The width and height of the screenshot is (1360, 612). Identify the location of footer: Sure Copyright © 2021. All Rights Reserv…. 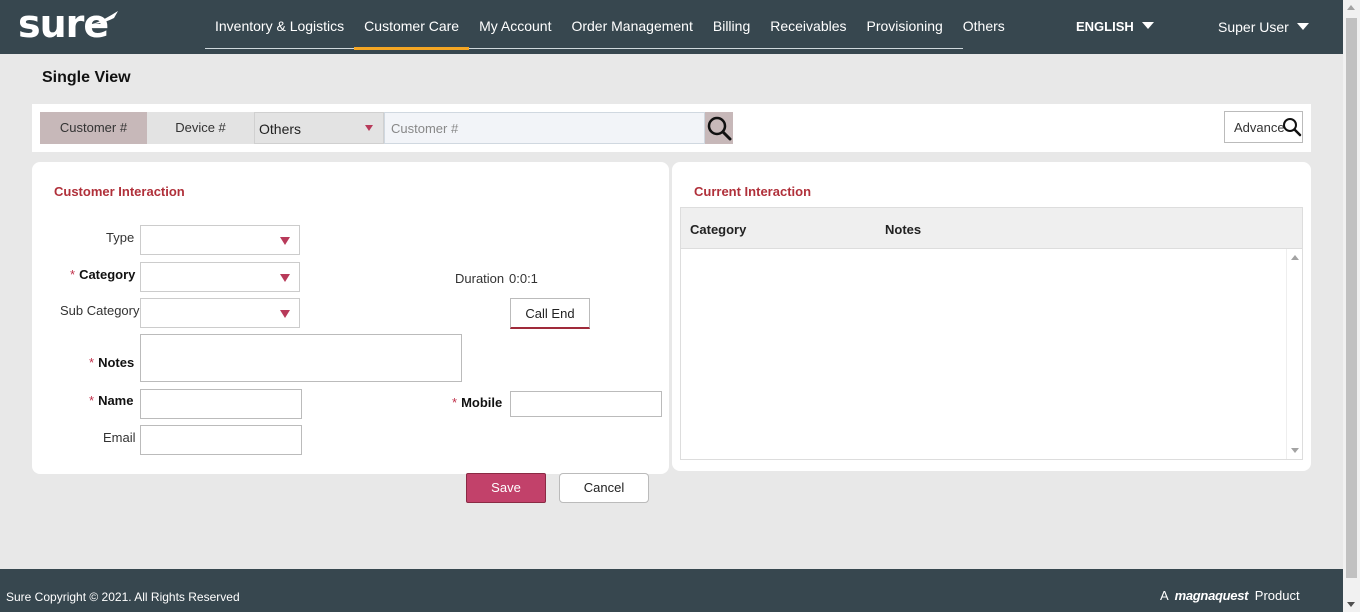
(671, 590).